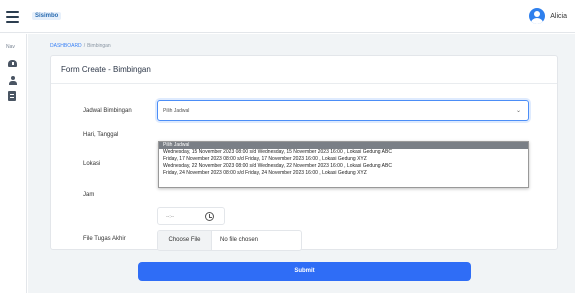 The height and width of the screenshot is (293, 575). What do you see at coordinates (176, 111) in the screenshot?
I see `jadwal-select-value: Pilih Jadwal` at bounding box center [176, 111].